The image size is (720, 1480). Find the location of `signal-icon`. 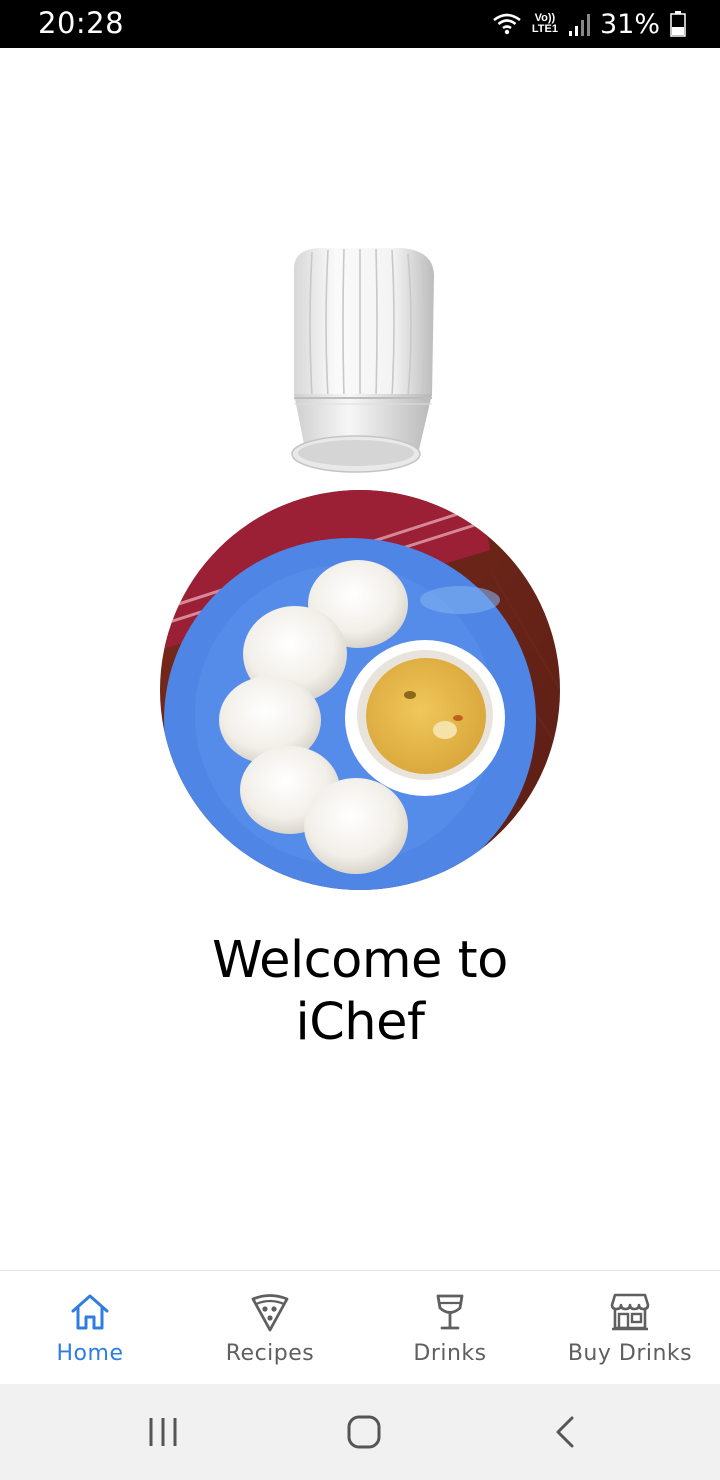

signal-icon is located at coordinates (579, 25).